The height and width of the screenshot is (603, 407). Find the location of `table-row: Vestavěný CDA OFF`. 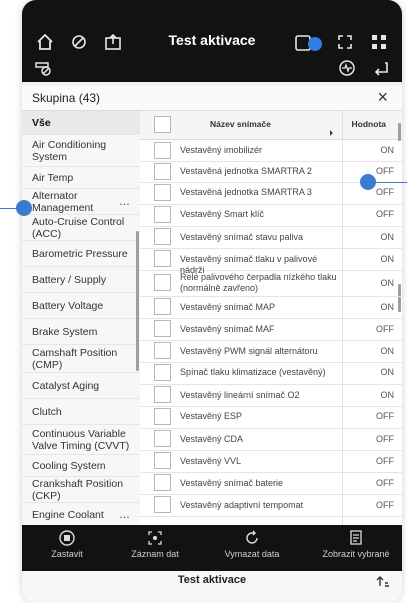

table-row: Vestavěný CDA OFF is located at coordinates (271, 439).